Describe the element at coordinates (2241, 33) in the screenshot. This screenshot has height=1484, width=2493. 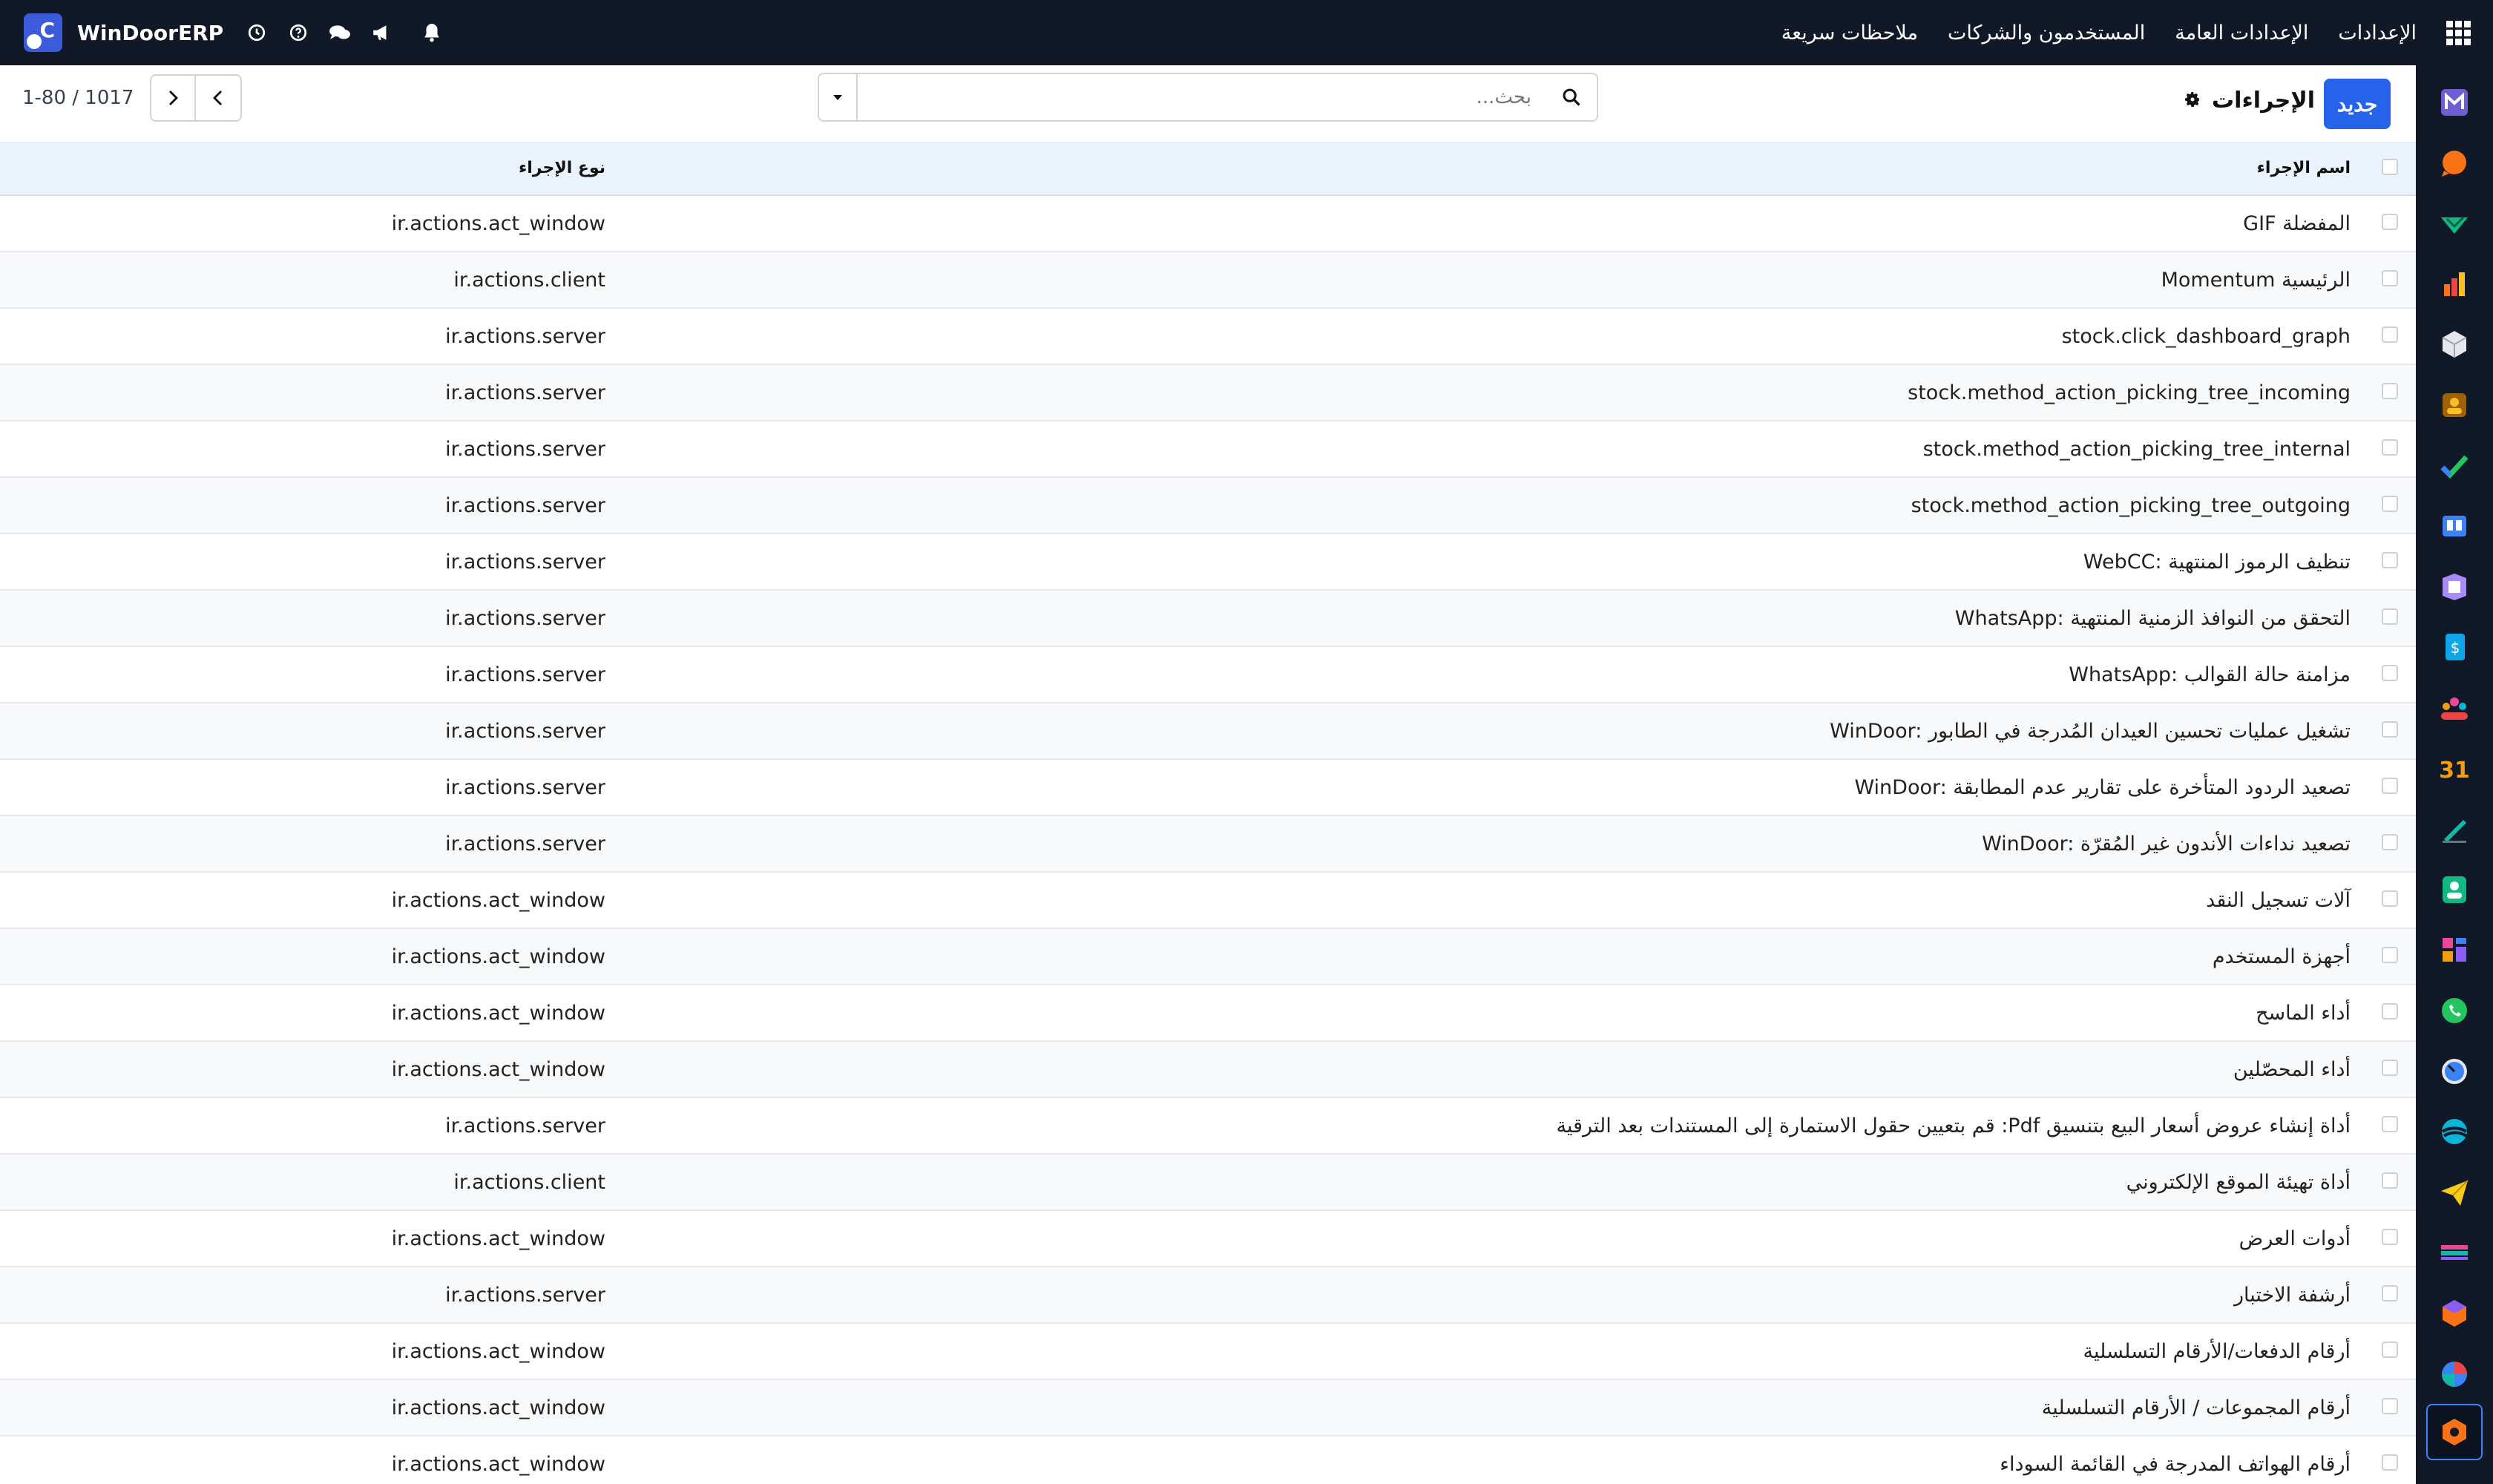
I see `menu-general-settings: الإعدادات العامة` at that location.